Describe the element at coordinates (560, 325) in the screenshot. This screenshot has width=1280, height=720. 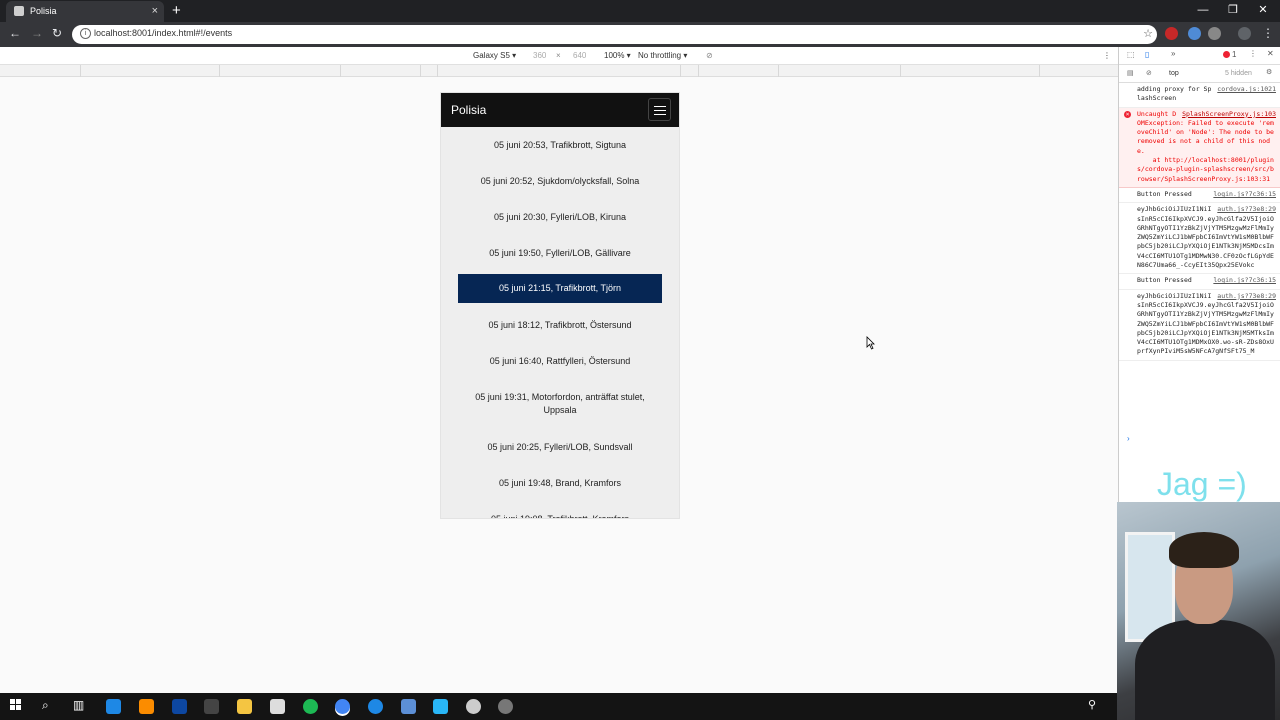
I see `event-item: 05 juni 18:12, Trafikbrott, Östersund` at that location.